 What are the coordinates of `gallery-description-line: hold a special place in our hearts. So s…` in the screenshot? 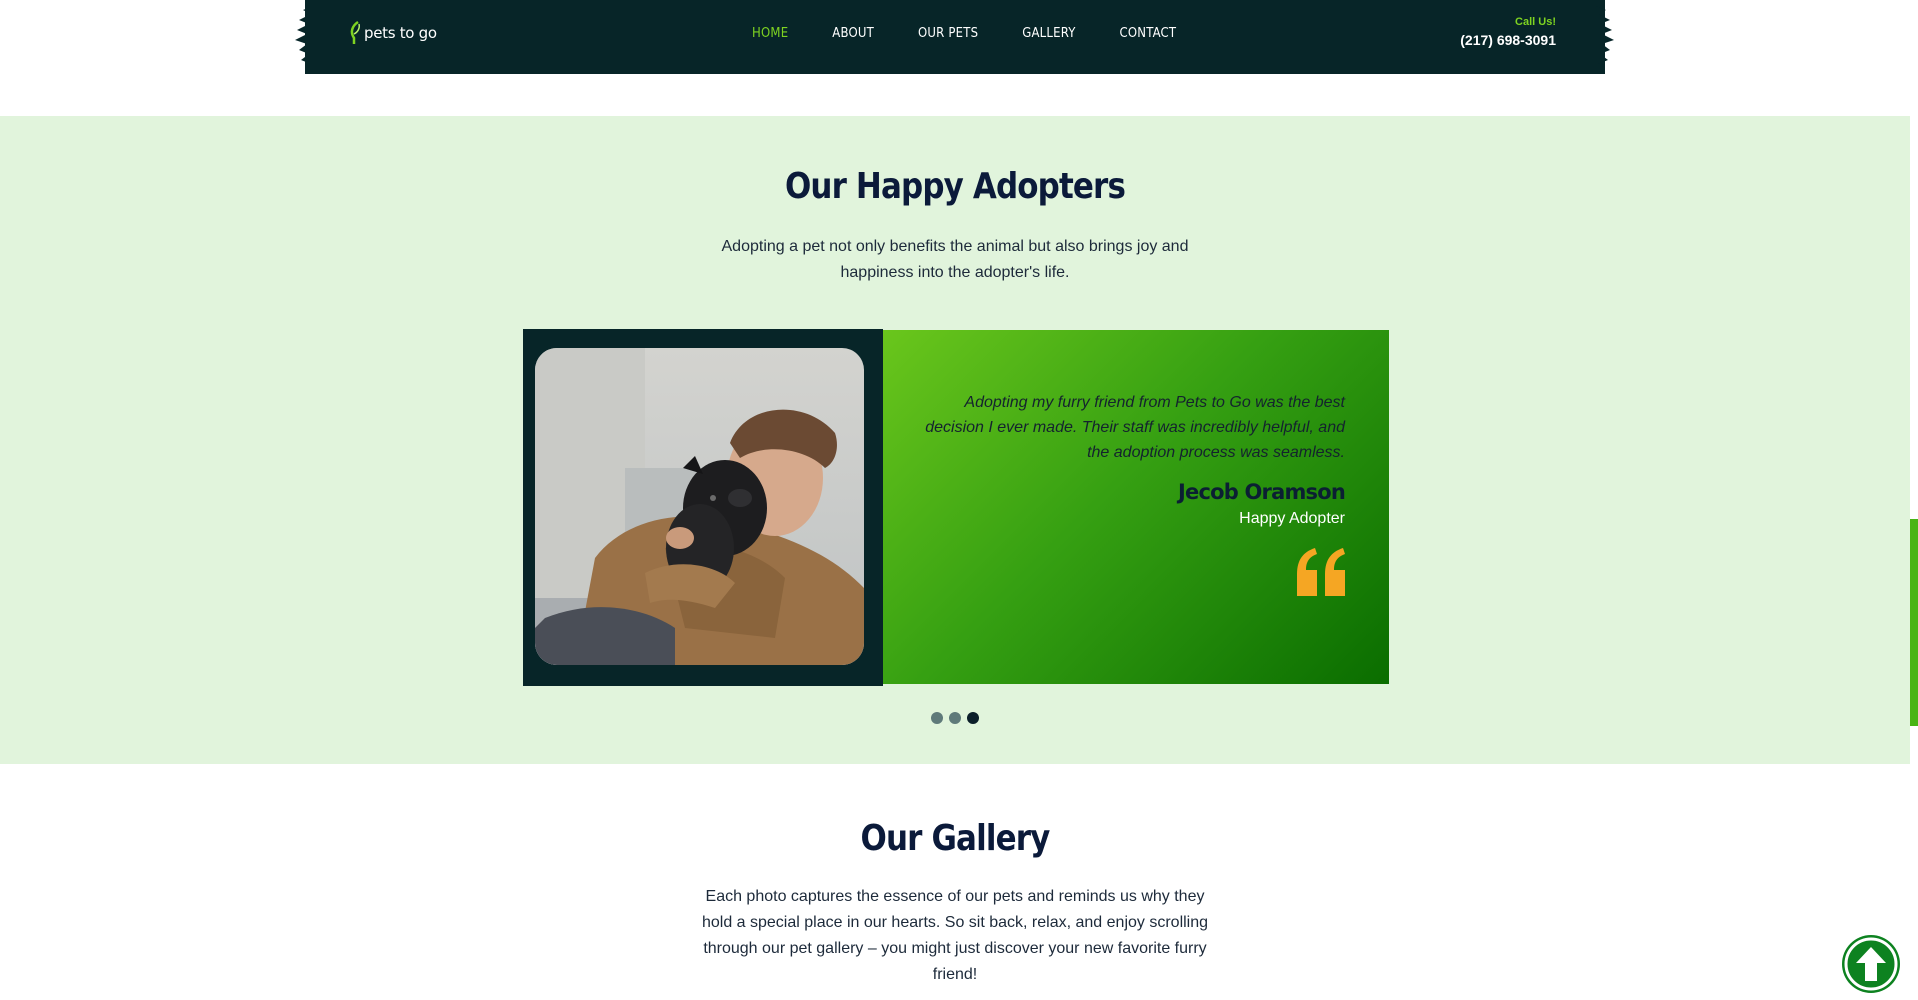 It's located at (955, 922).